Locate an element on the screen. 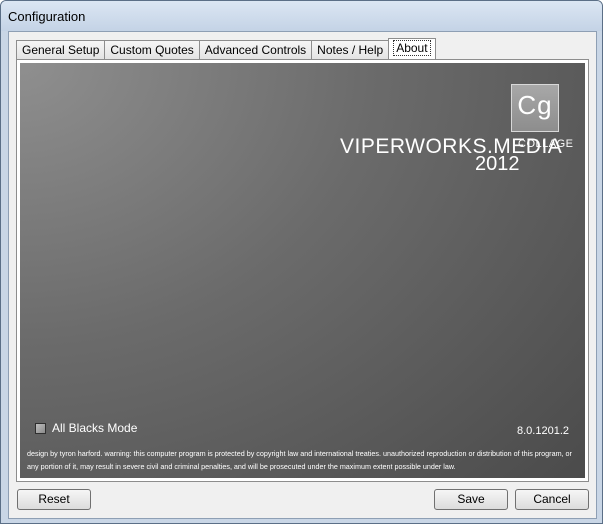 The image size is (603, 524). brand-name: VIPERWORKS.MEDIA is located at coordinates (451, 146).